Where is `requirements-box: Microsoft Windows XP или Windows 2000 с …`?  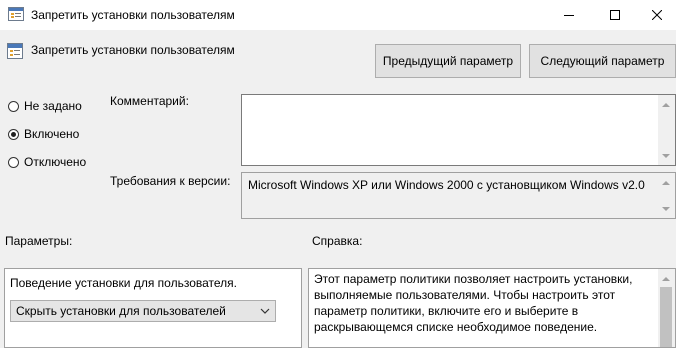 requirements-box: Microsoft Windows XP или Windows 2000 с … is located at coordinates (458, 195).